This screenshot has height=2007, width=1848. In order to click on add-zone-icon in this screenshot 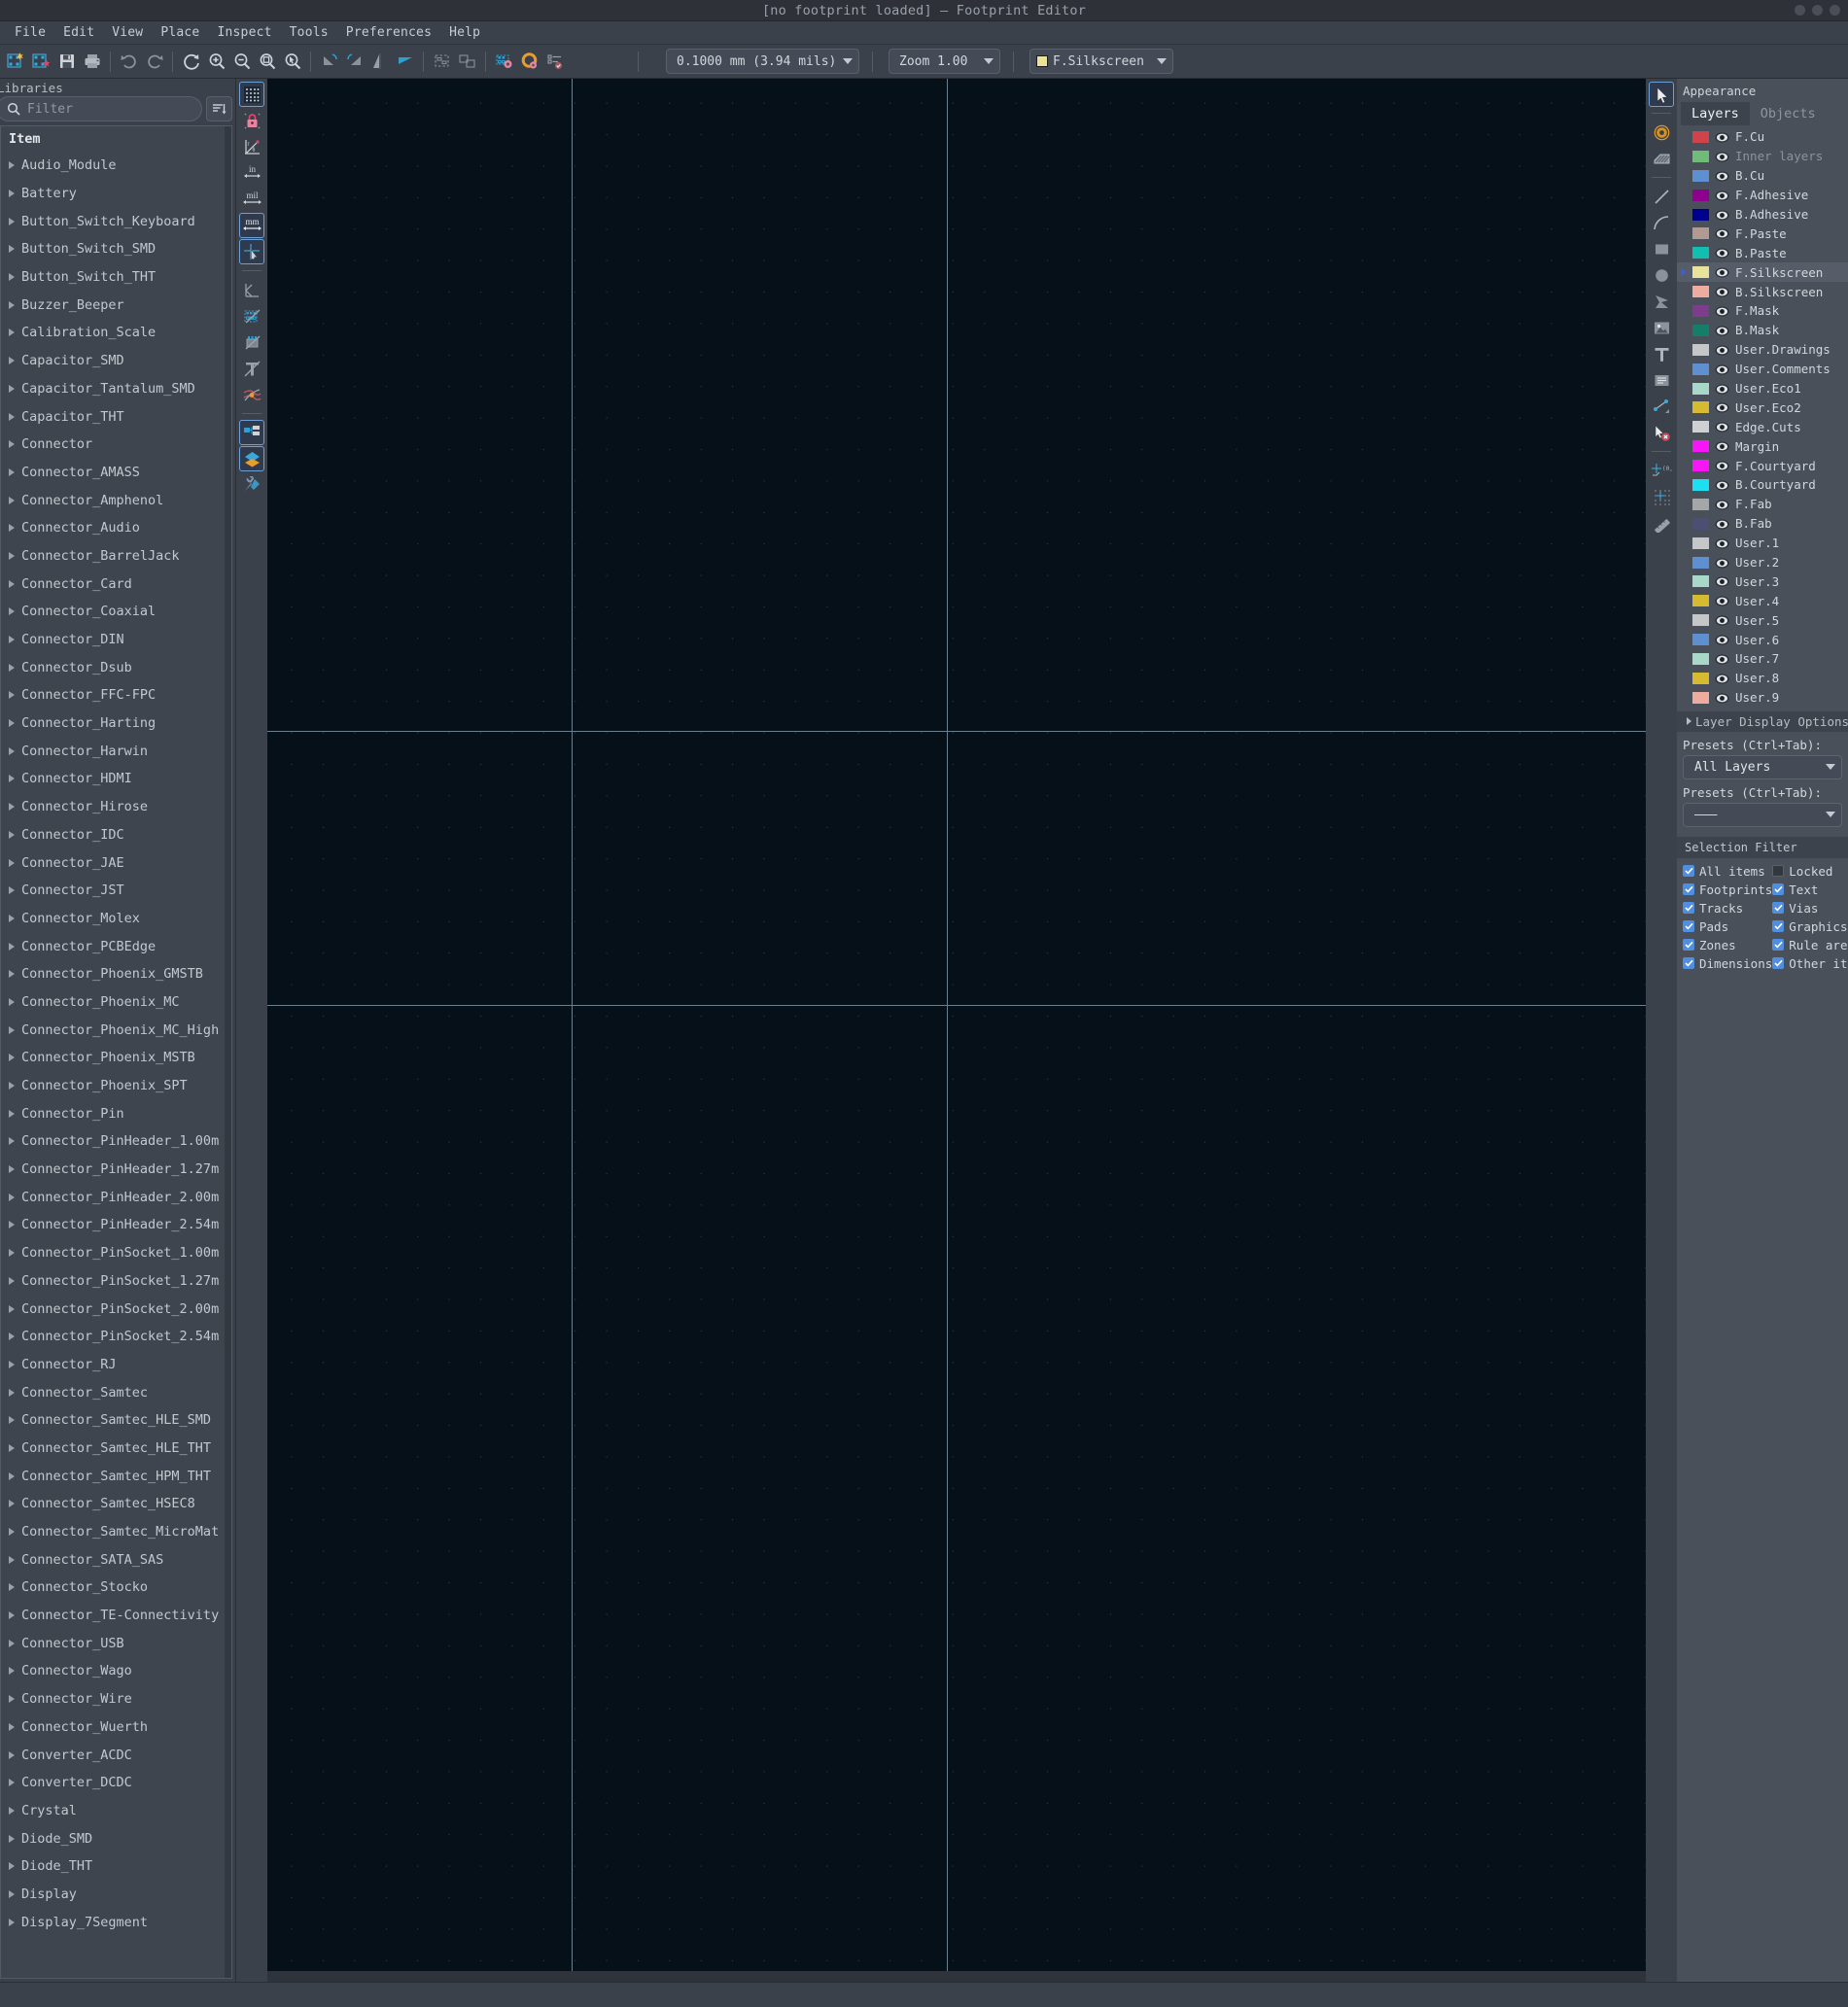, I will do `click(1661, 158)`.